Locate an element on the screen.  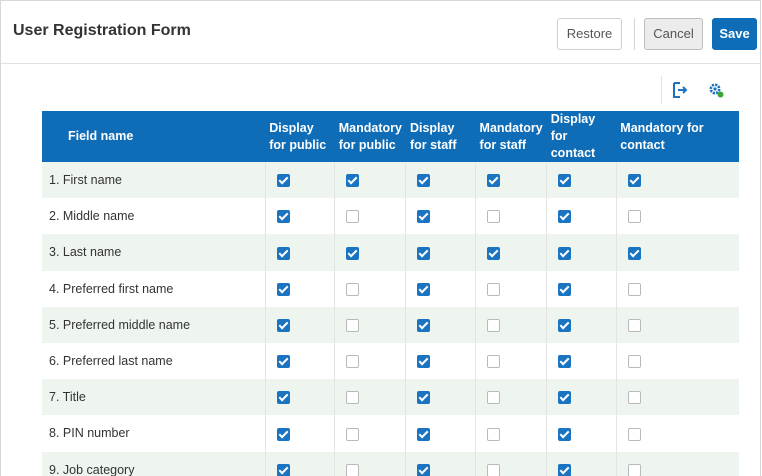
table-row: 6. Preferred last name is located at coordinates (390, 361).